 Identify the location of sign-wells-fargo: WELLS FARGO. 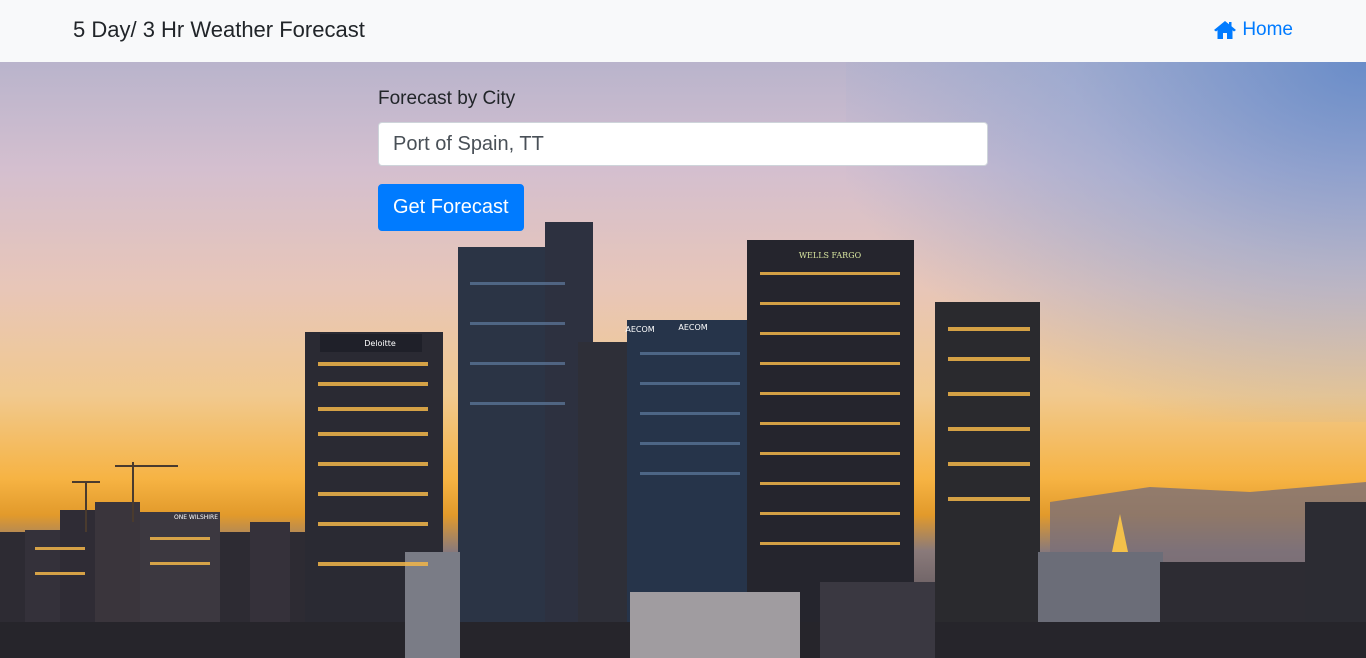
(830, 255).